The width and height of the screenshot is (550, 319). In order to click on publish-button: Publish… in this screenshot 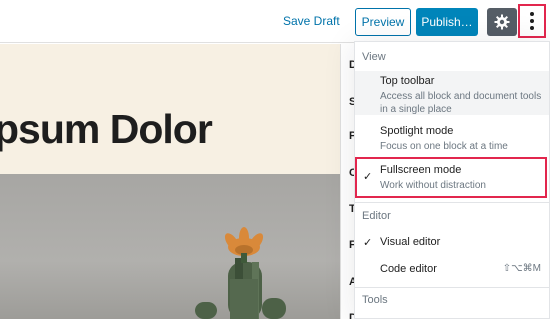, I will do `click(447, 22)`.